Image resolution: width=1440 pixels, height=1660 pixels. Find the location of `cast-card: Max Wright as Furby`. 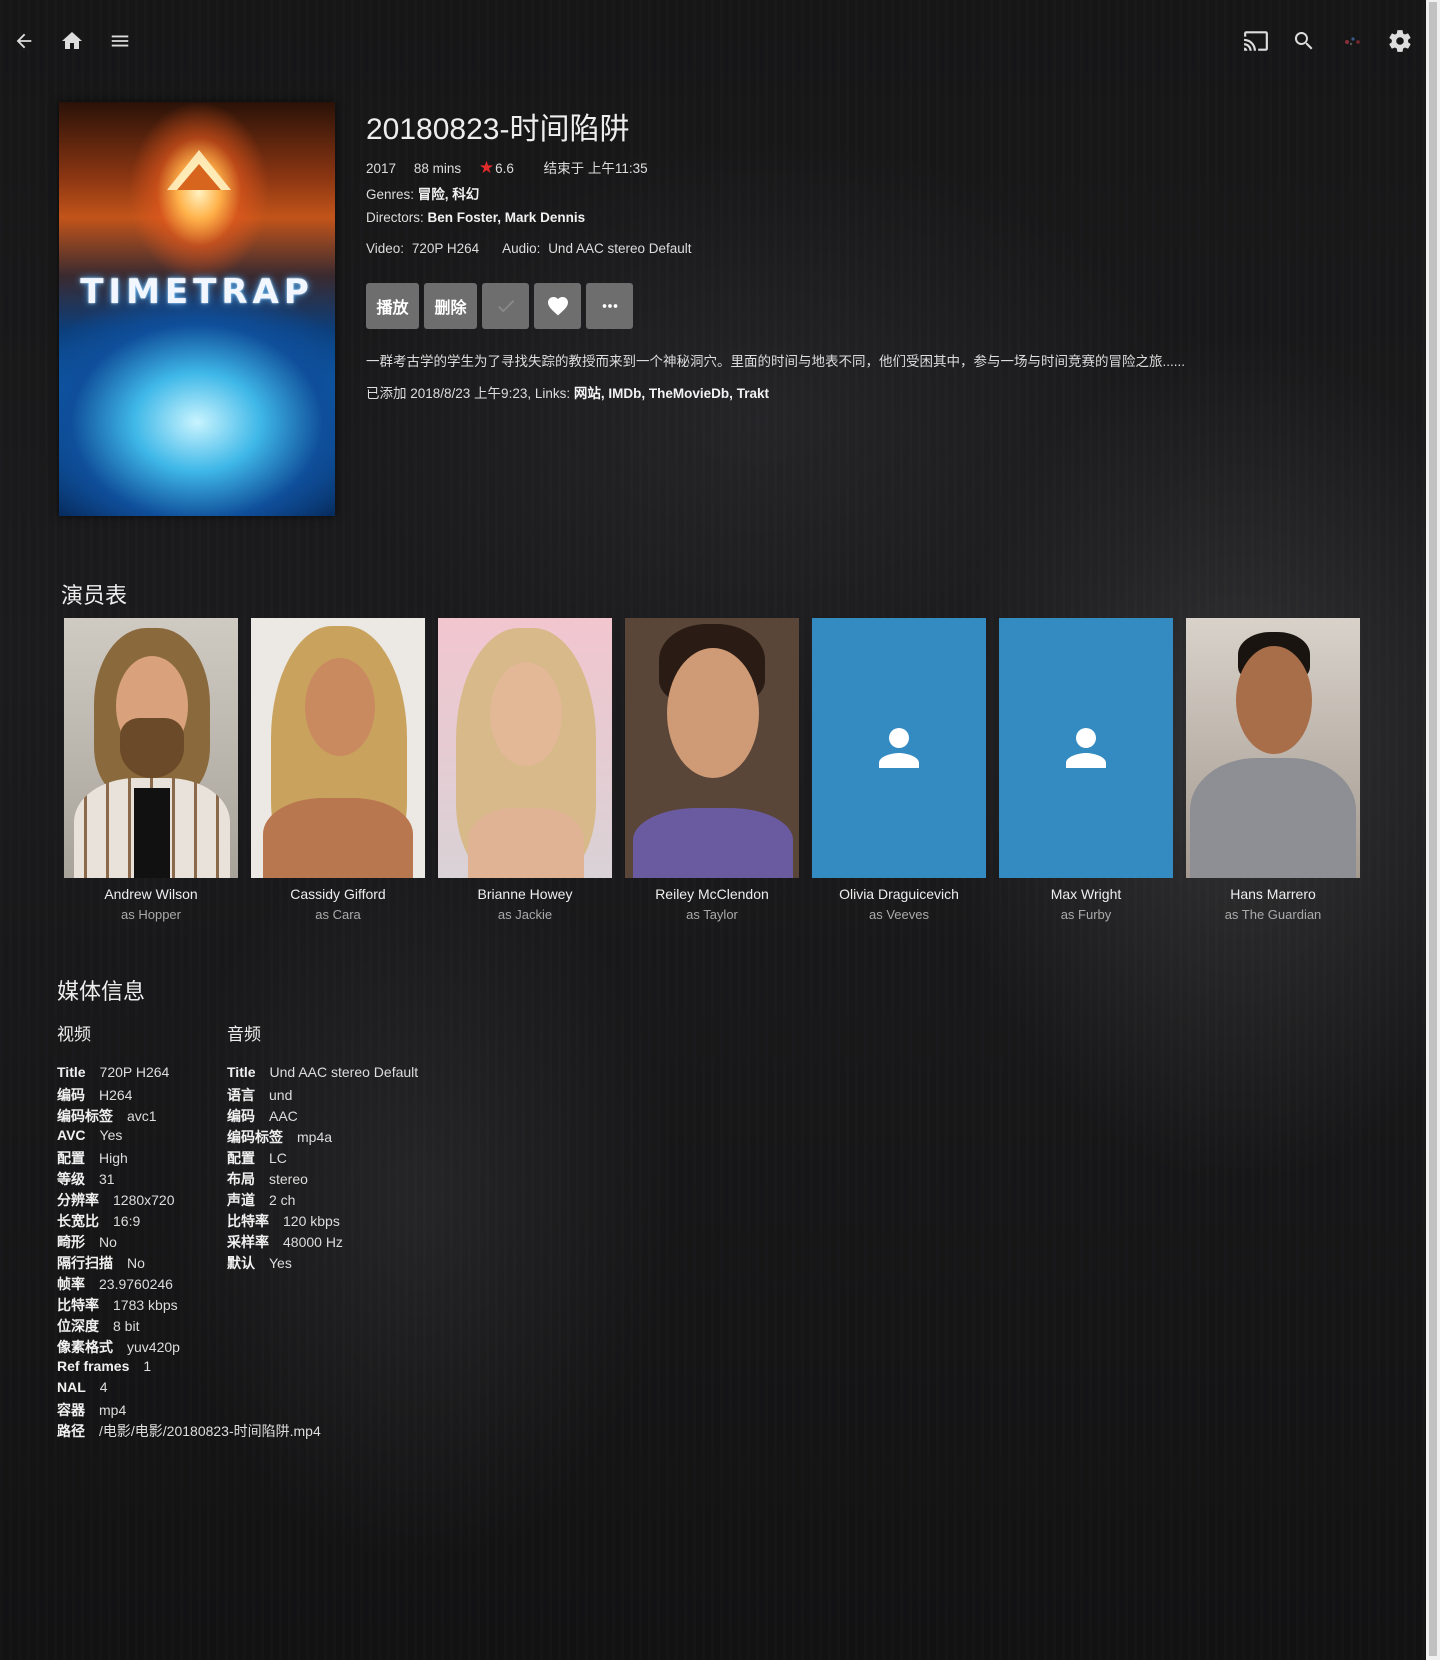

cast-card: Max Wright as Furby is located at coordinates (1086, 770).